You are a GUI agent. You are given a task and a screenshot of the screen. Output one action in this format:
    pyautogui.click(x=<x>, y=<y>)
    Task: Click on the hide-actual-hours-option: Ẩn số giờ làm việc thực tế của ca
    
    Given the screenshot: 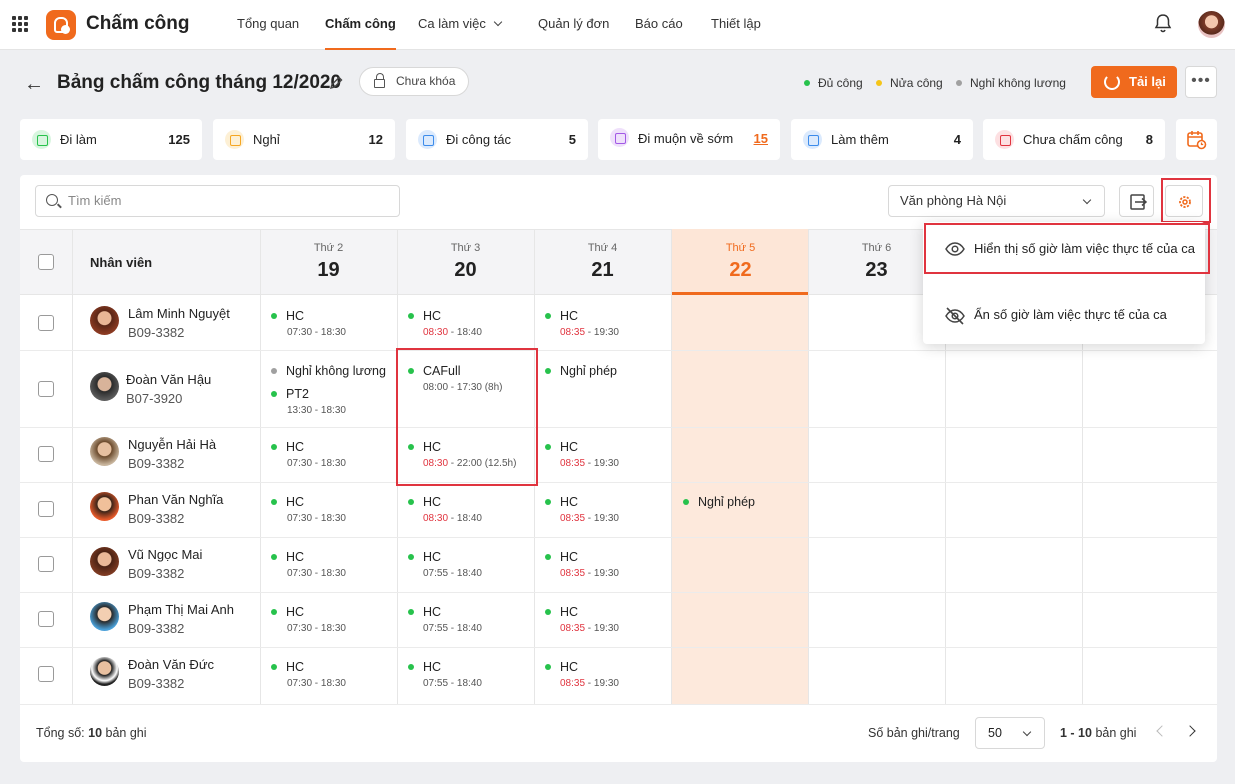 What is the action you would take?
    pyautogui.click(x=1064, y=315)
    